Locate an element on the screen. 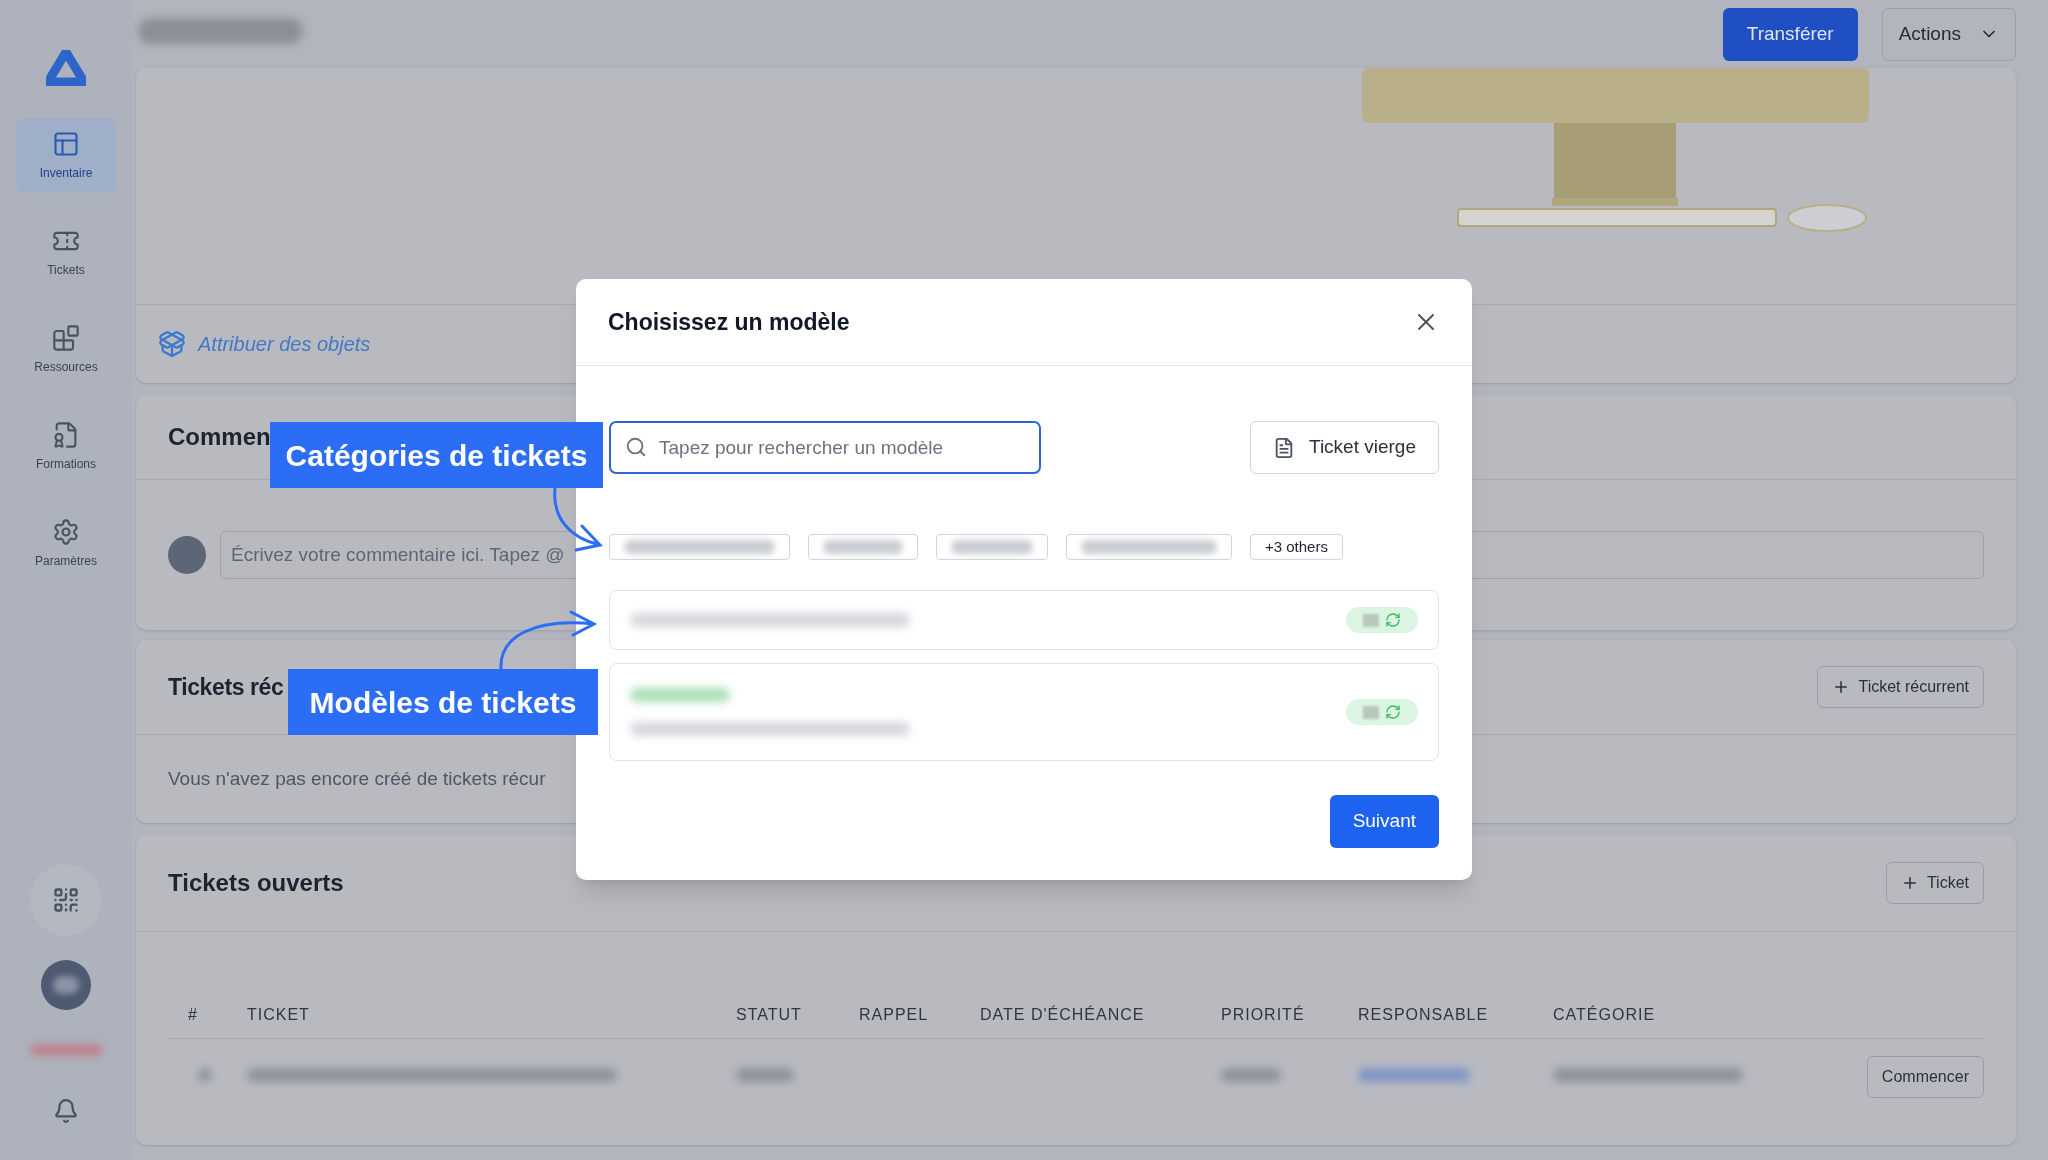  column-header: STATUT is located at coordinates (769, 1015).